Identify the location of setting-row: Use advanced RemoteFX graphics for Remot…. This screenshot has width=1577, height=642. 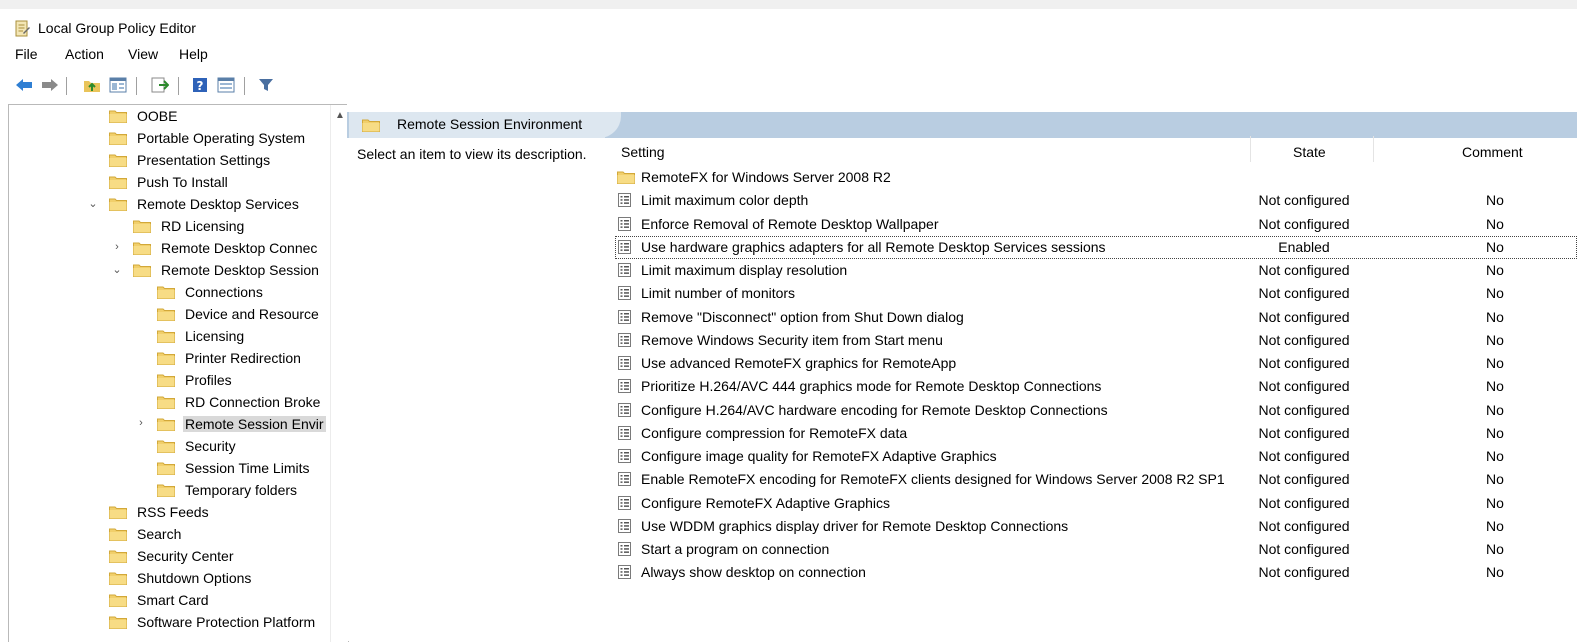
(1096, 363).